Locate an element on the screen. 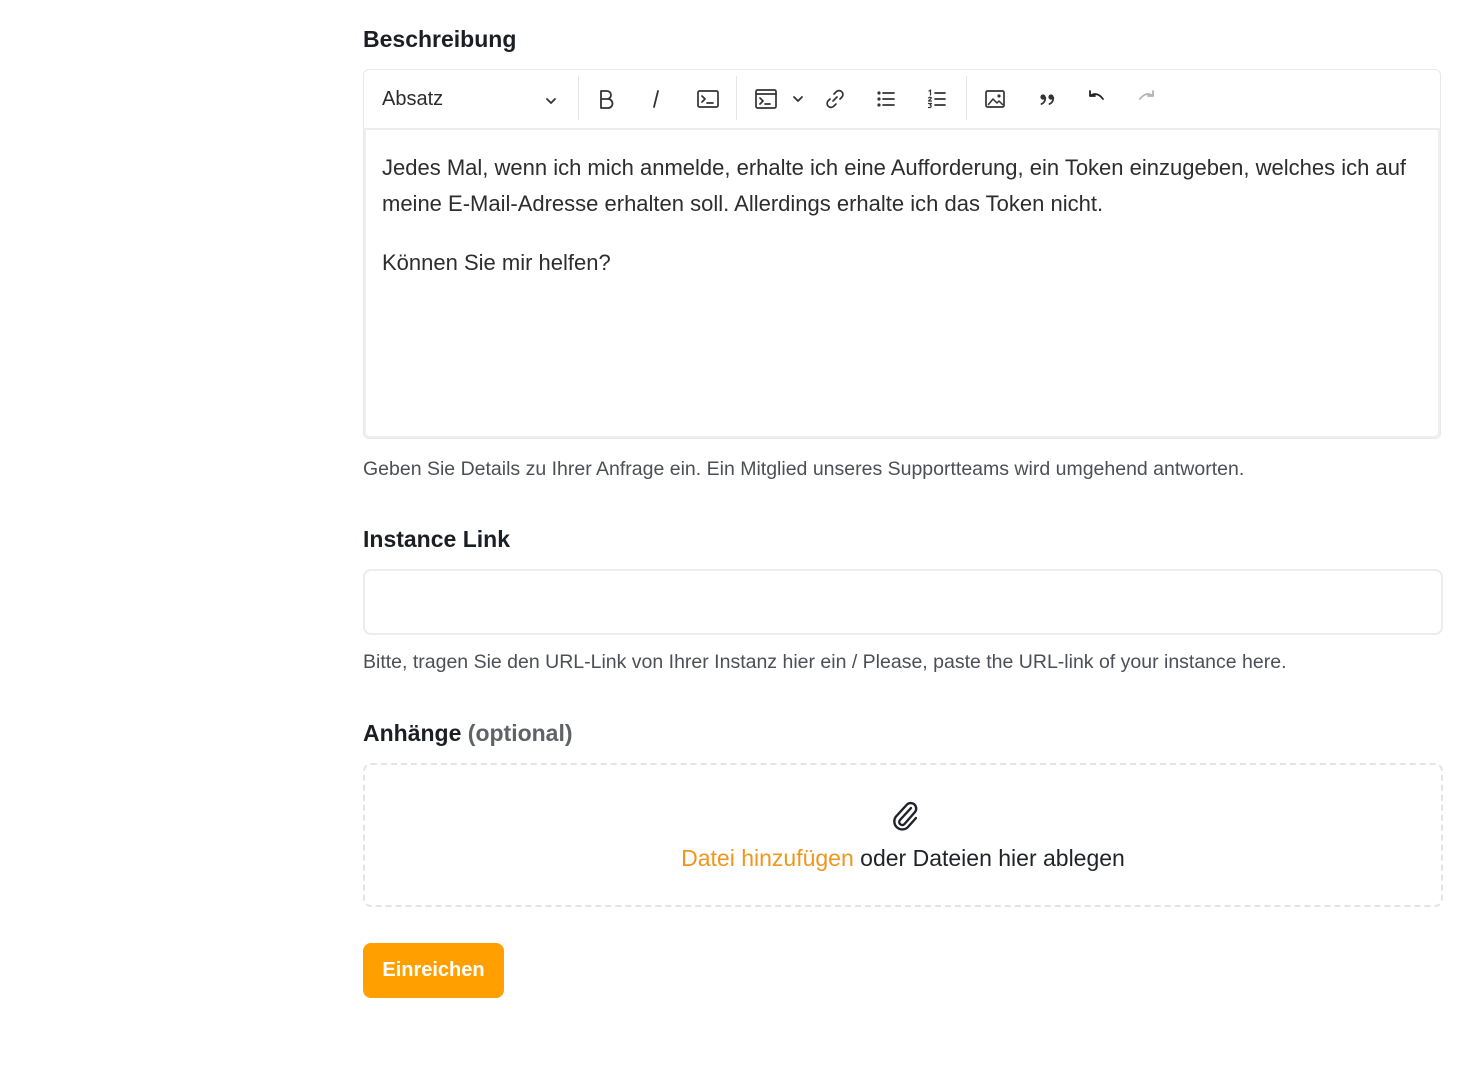 This screenshot has height=1088, width=1458. undo-icon is located at coordinates (1096, 99).